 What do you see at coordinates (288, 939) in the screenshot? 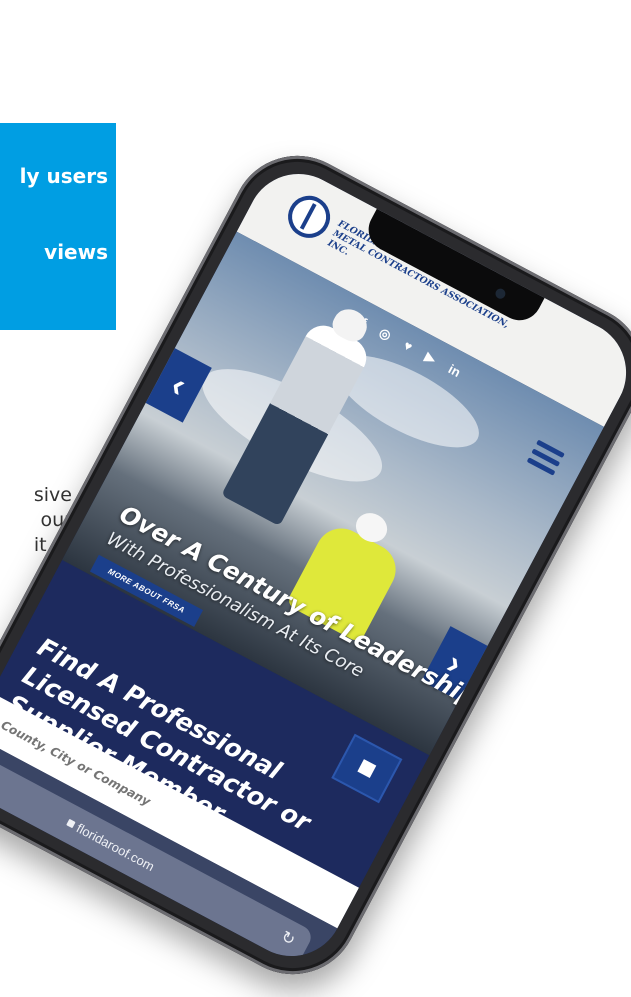
I see `reload-icon: ↻` at bounding box center [288, 939].